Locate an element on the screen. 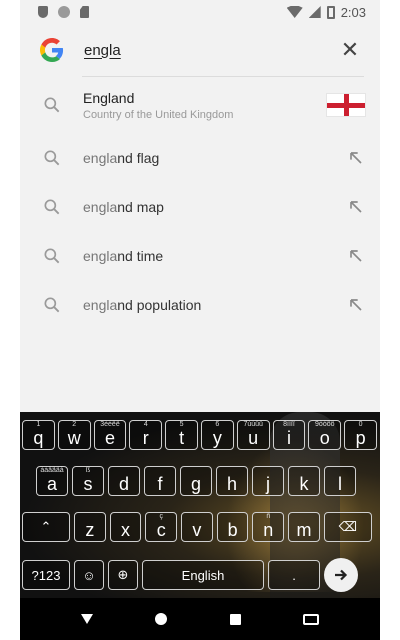 Image resolution: width=400 pixels, height=640 pixels. key-hint: 0 is located at coordinates (360, 424).